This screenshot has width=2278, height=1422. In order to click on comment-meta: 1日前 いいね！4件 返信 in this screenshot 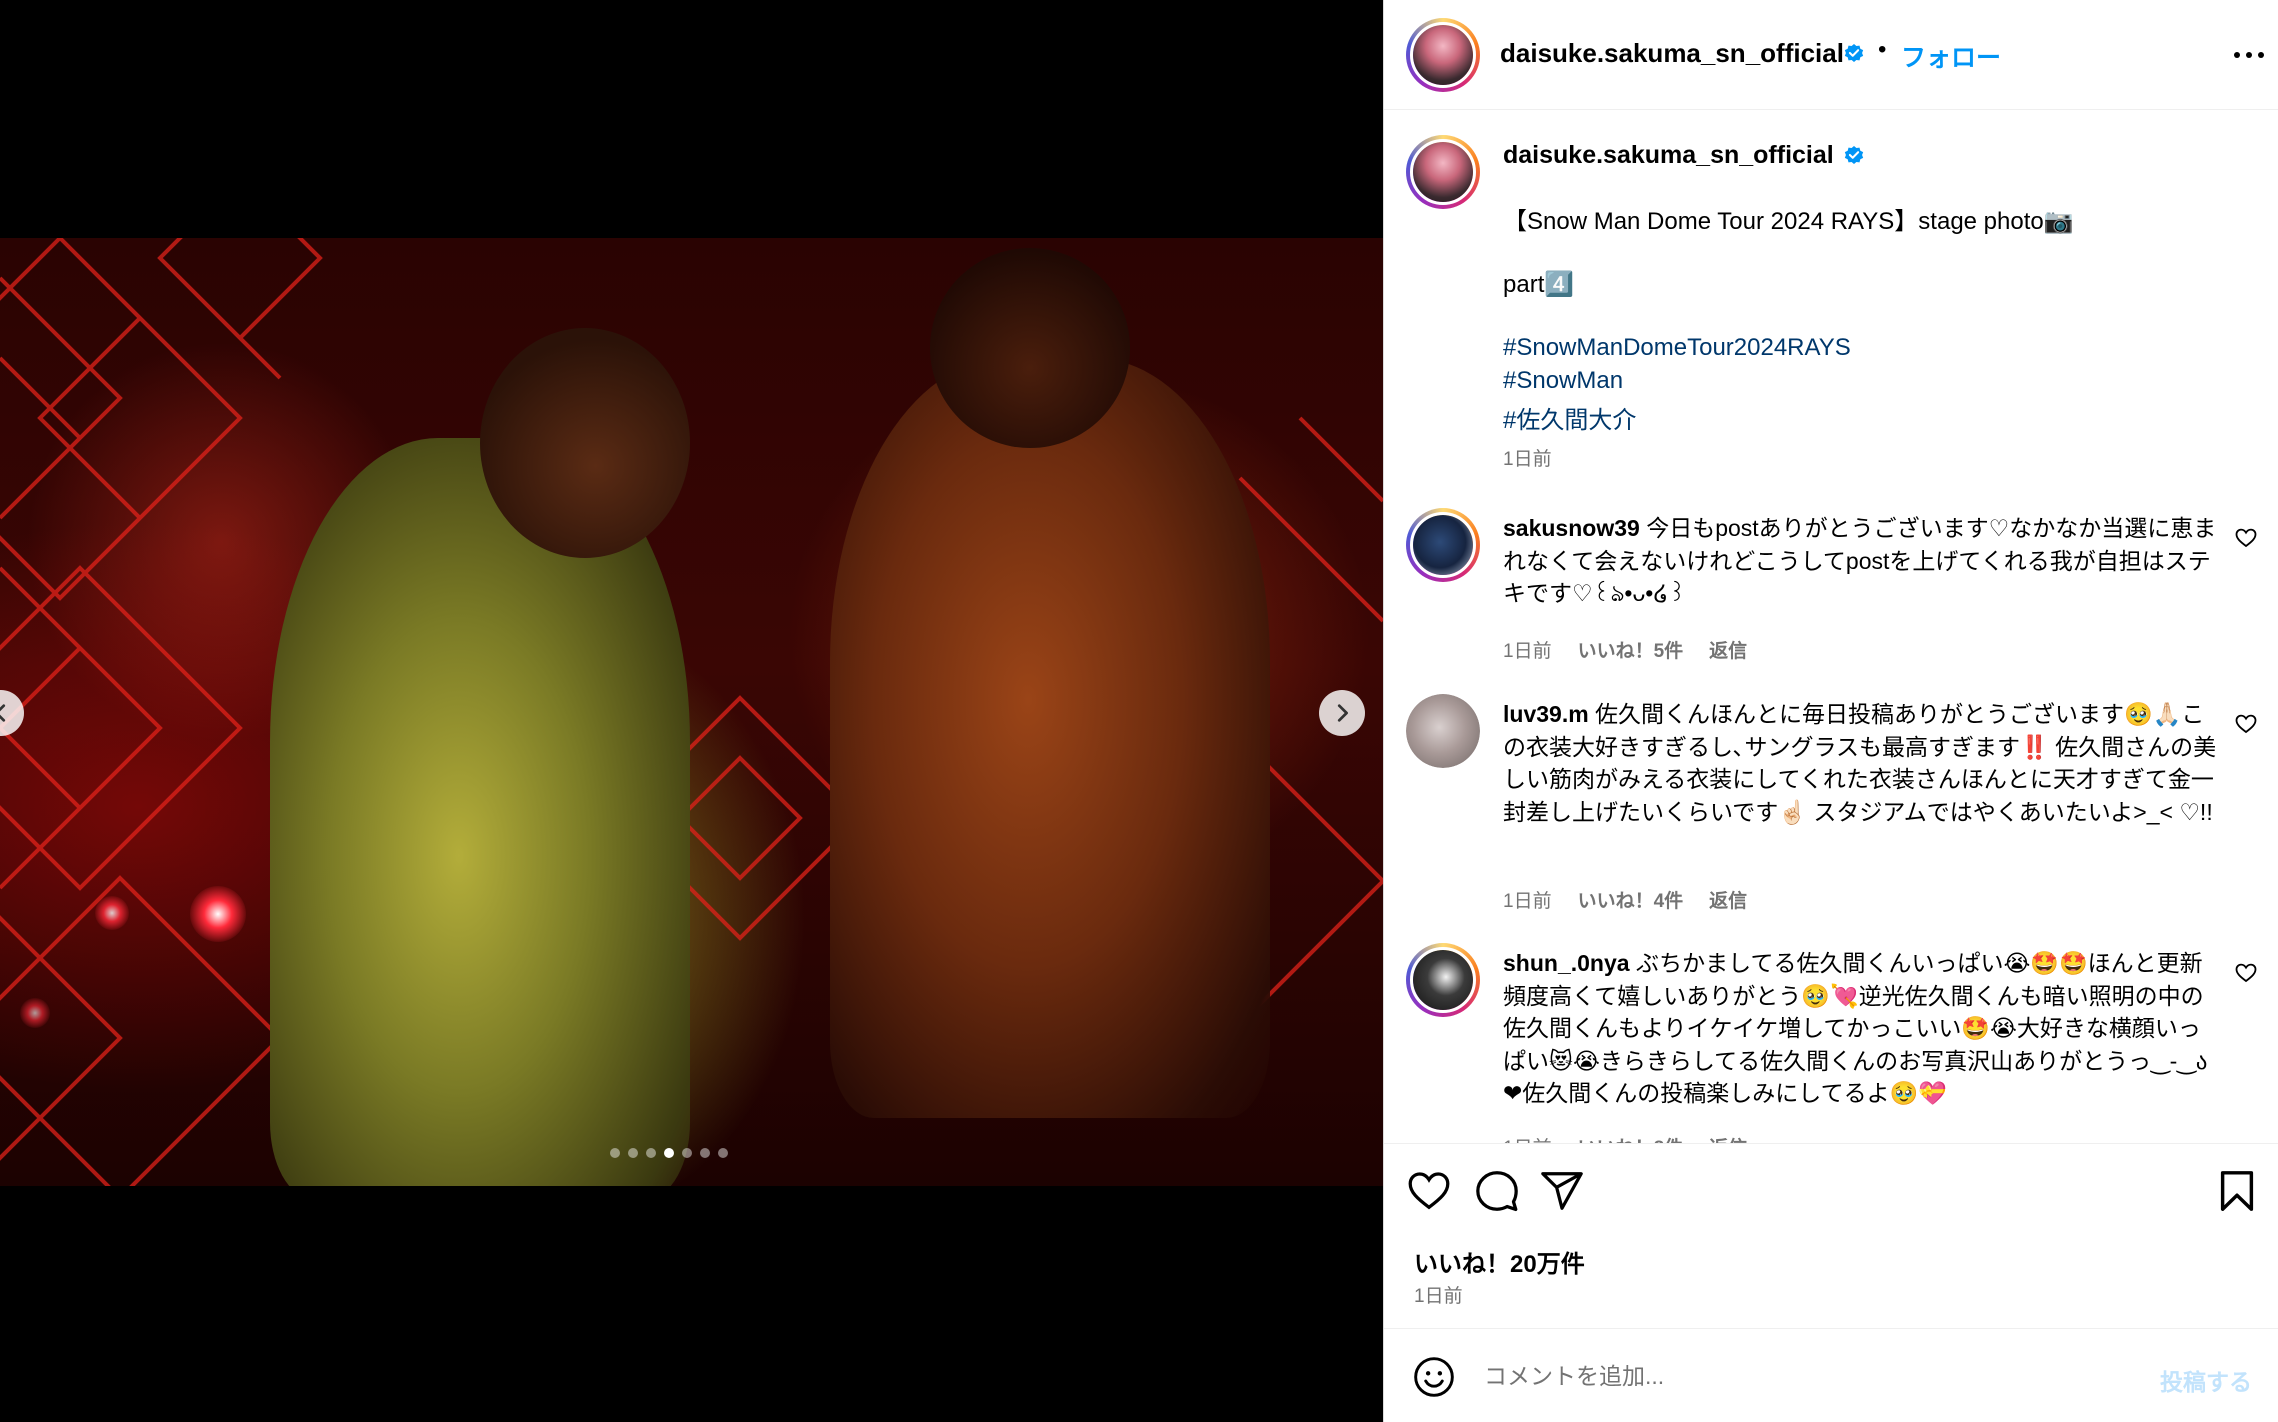, I will do `click(1625, 899)`.